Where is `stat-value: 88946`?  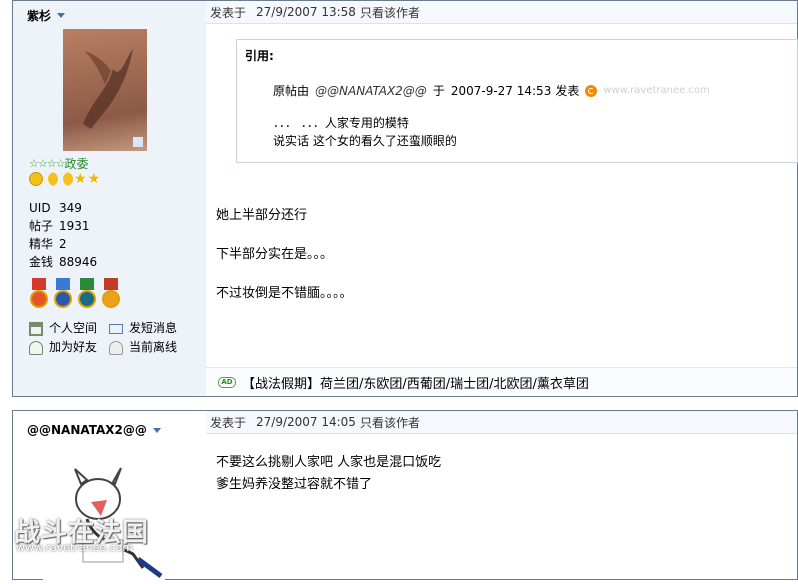 stat-value: 88946 is located at coordinates (78, 262).